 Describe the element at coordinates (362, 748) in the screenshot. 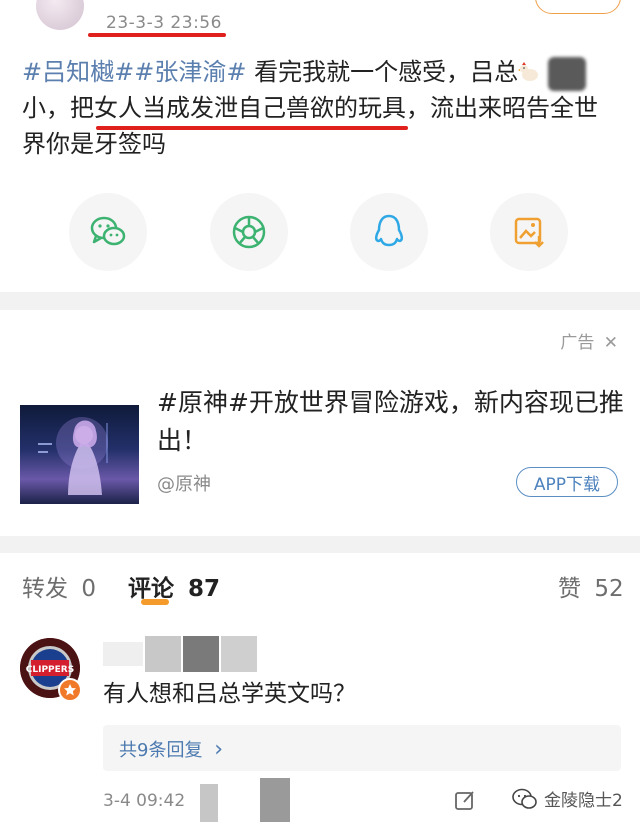

I see `view-replies-button: 共9条回复 ›` at that location.